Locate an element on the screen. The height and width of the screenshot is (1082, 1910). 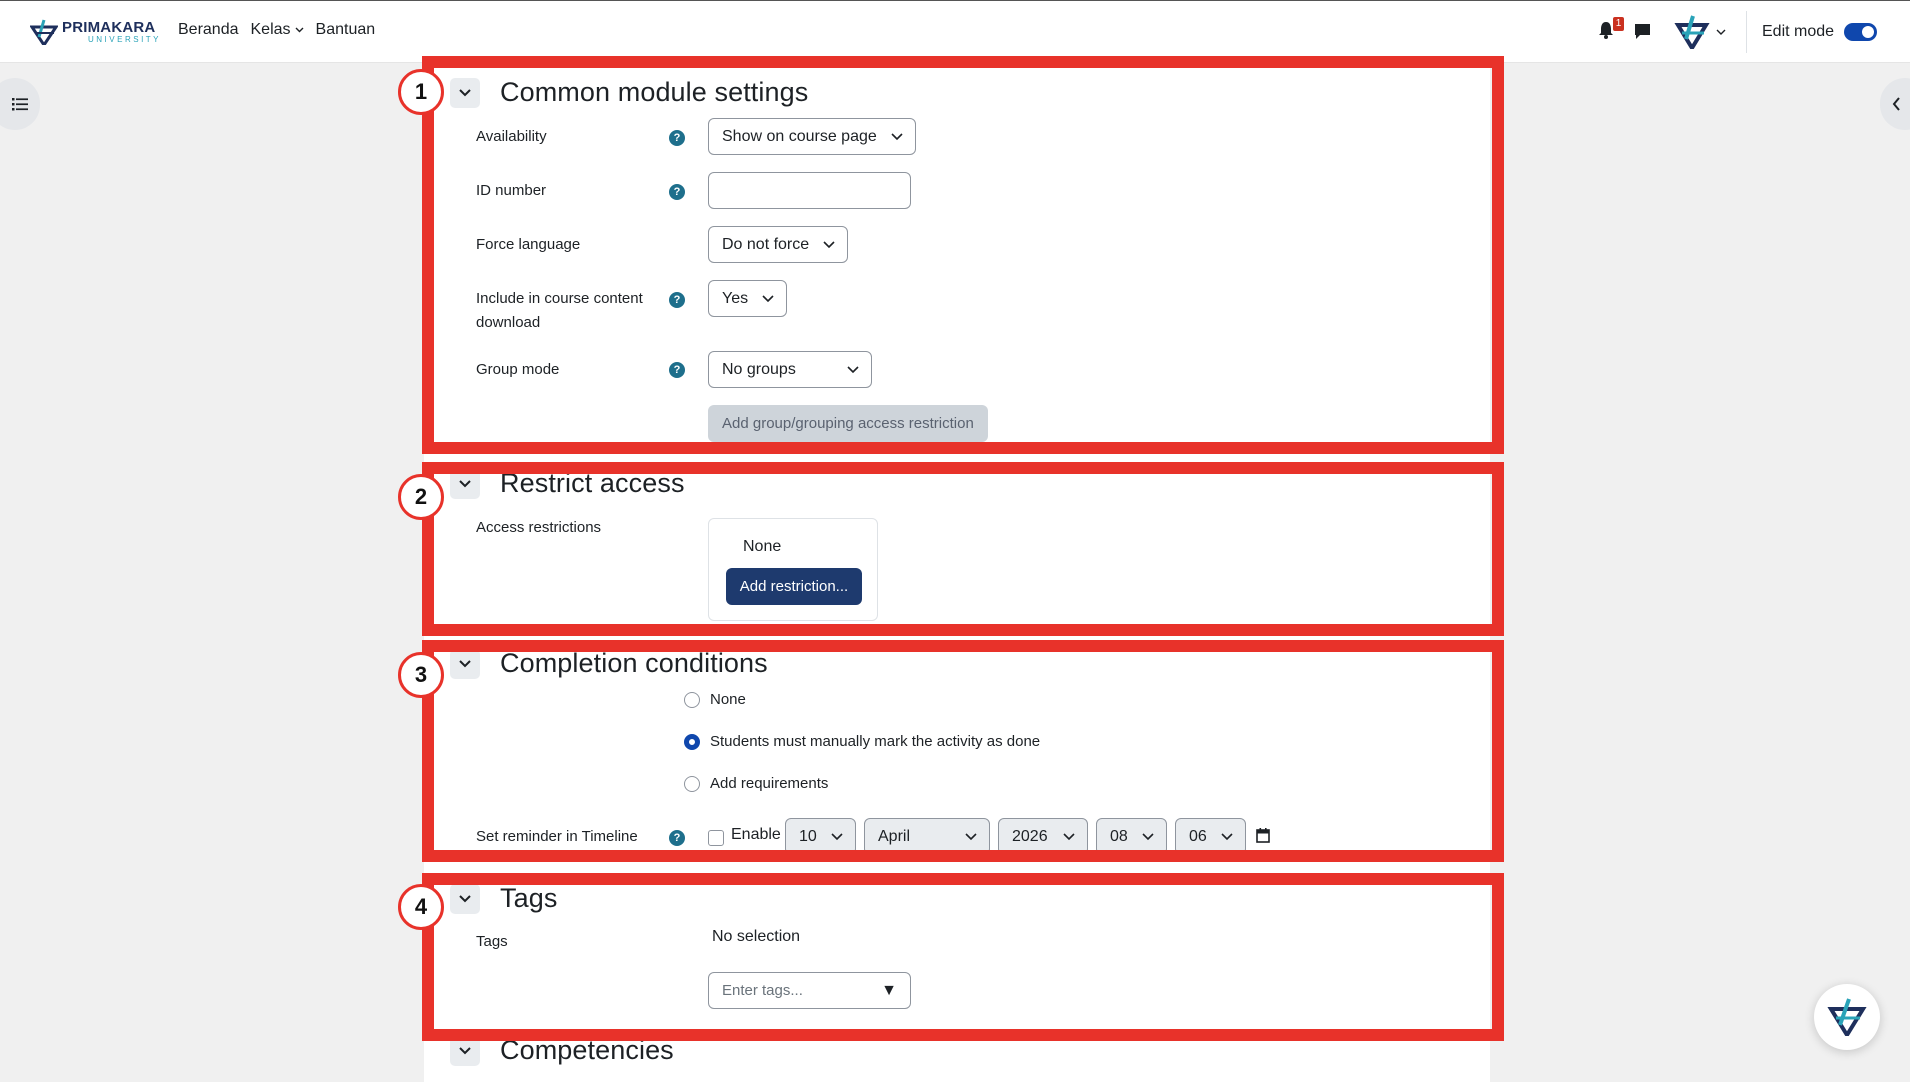
brand-logo: PRIMAKARA UNIVERSITY is located at coordinates (95, 32).